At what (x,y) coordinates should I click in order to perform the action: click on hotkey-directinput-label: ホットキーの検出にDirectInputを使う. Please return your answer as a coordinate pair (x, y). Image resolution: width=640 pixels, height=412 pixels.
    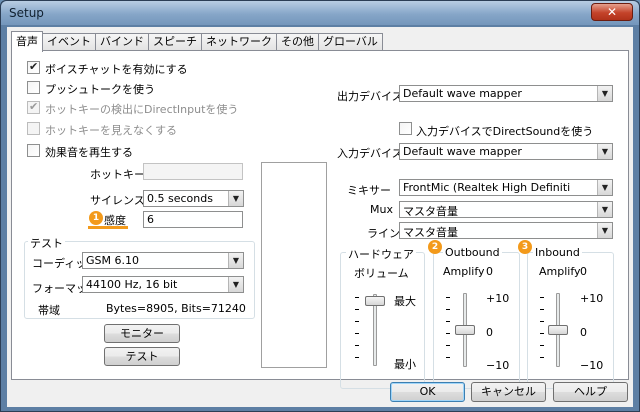
    Looking at the image, I should click on (142, 109).